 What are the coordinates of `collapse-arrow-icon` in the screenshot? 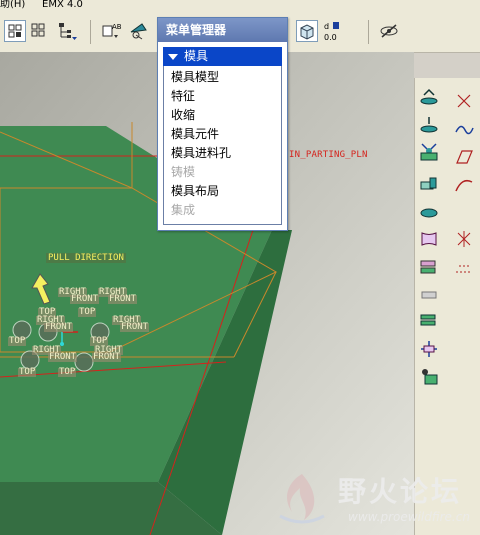 It's located at (173, 56).